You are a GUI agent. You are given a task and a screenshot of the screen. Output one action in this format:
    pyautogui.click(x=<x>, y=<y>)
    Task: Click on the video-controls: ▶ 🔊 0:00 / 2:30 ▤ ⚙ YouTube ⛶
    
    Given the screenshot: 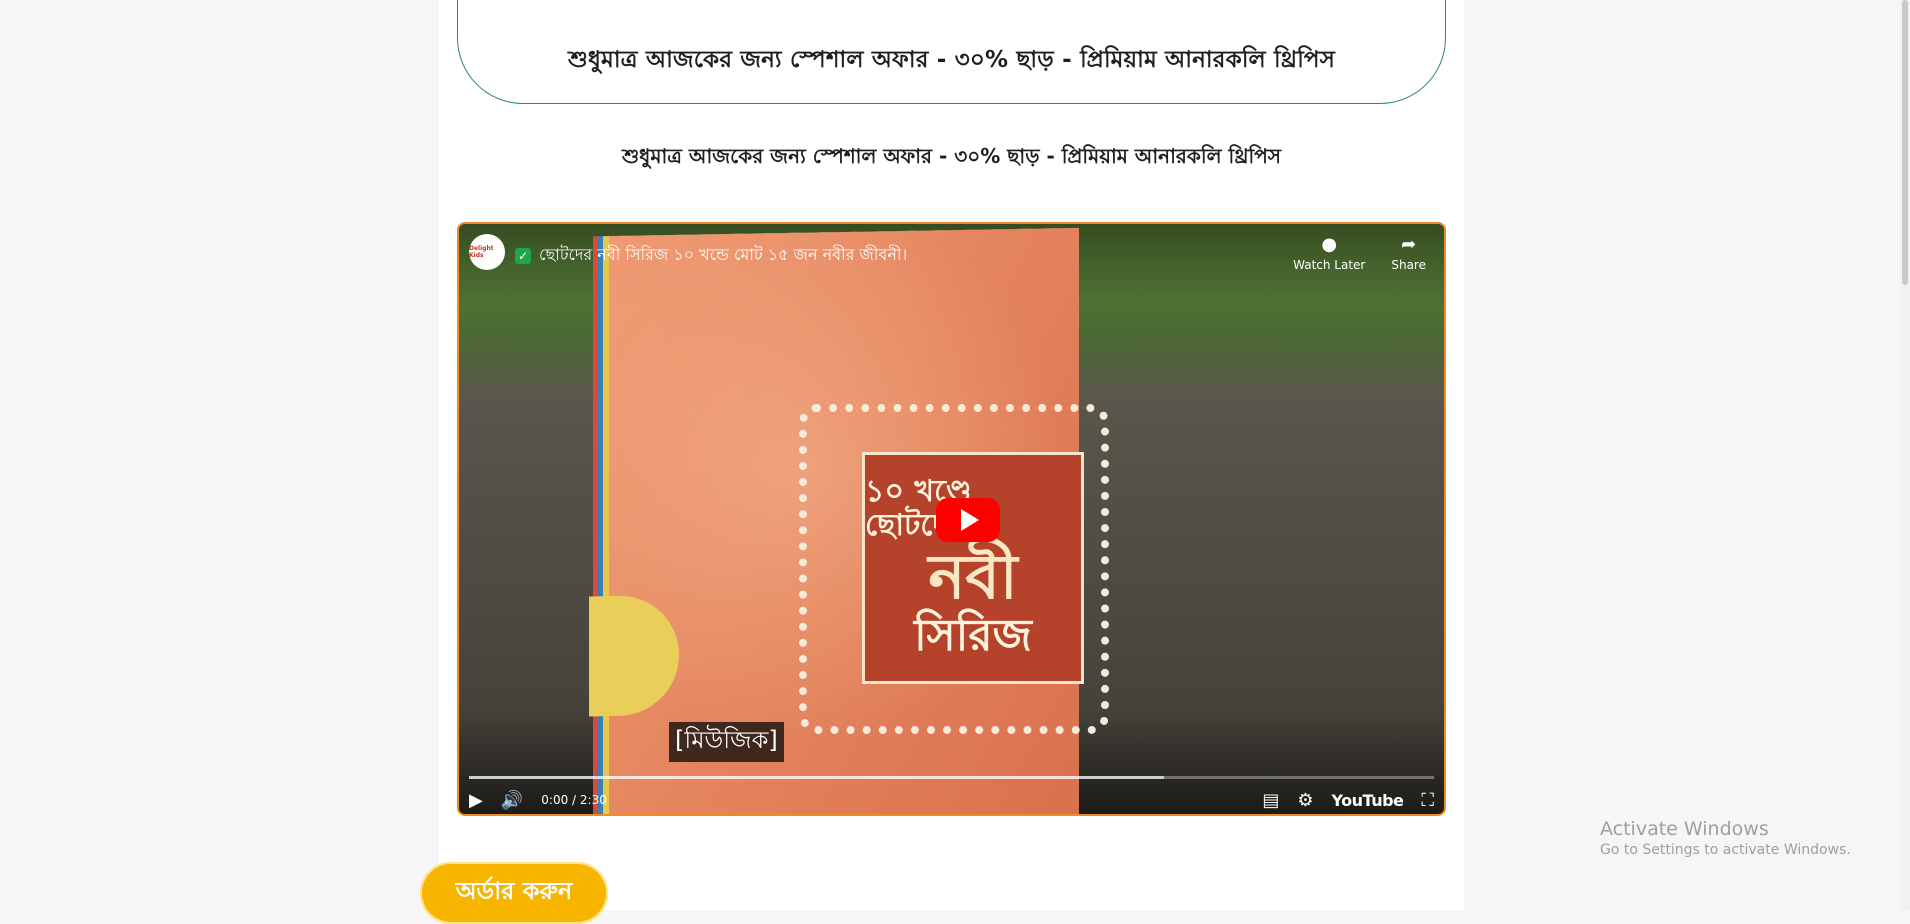 What is the action you would take?
    pyautogui.click(x=951, y=798)
    